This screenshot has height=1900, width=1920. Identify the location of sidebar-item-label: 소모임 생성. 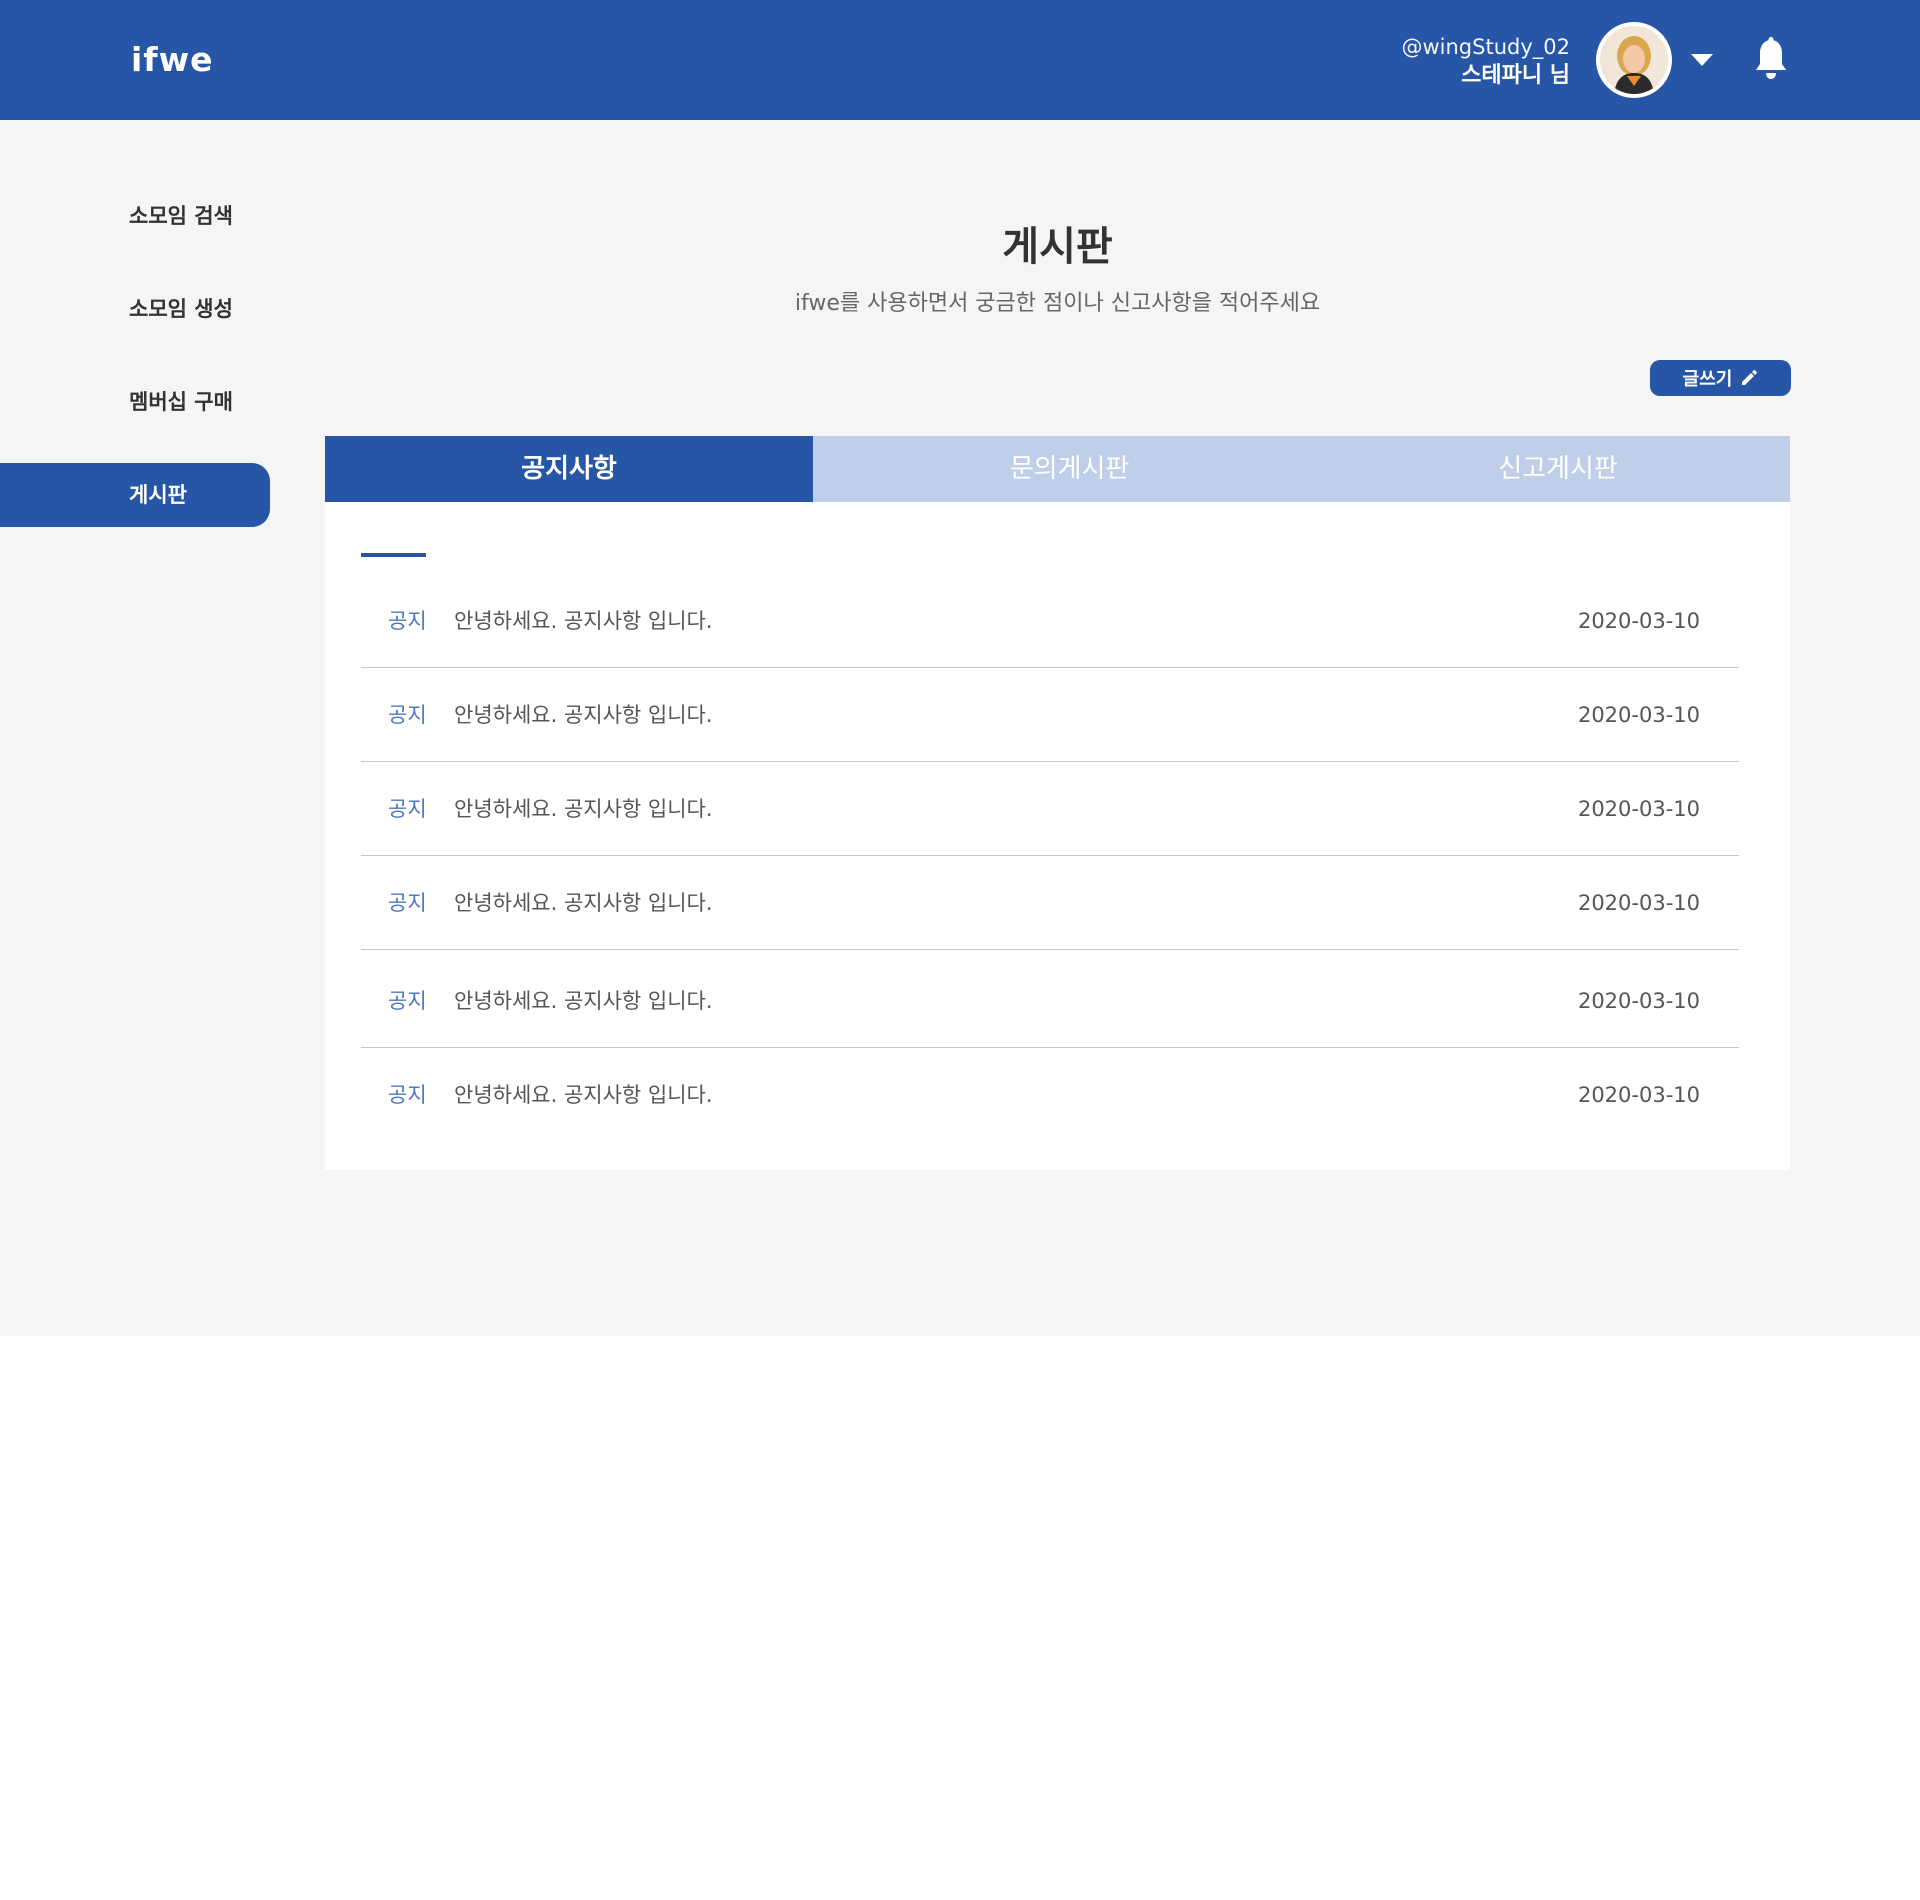
(181, 309).